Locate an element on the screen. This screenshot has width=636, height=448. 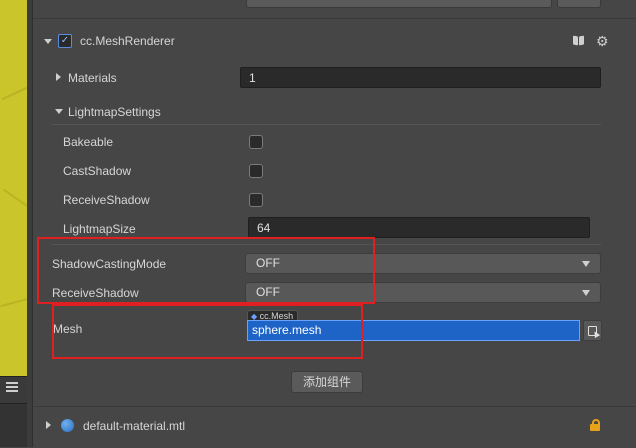
component-title: cc.MeshRenderer is located at coordinates (127, 41).